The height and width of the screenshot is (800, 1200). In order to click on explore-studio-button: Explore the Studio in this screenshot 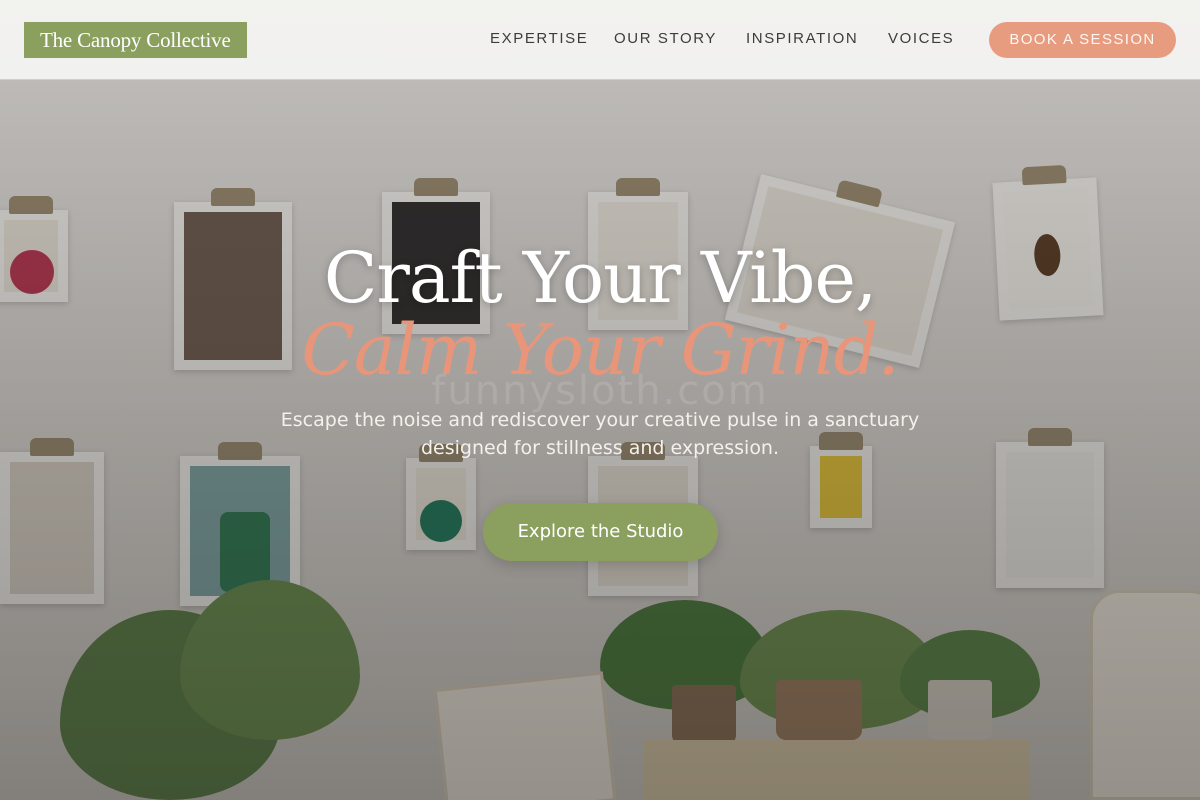, I will do `click(600, 532)`.